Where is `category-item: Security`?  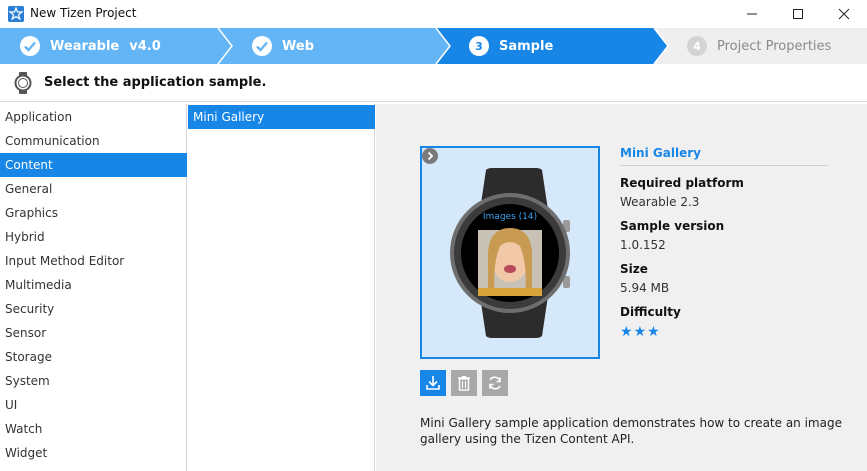 category-item: Security is located at coordinates (93, 309).